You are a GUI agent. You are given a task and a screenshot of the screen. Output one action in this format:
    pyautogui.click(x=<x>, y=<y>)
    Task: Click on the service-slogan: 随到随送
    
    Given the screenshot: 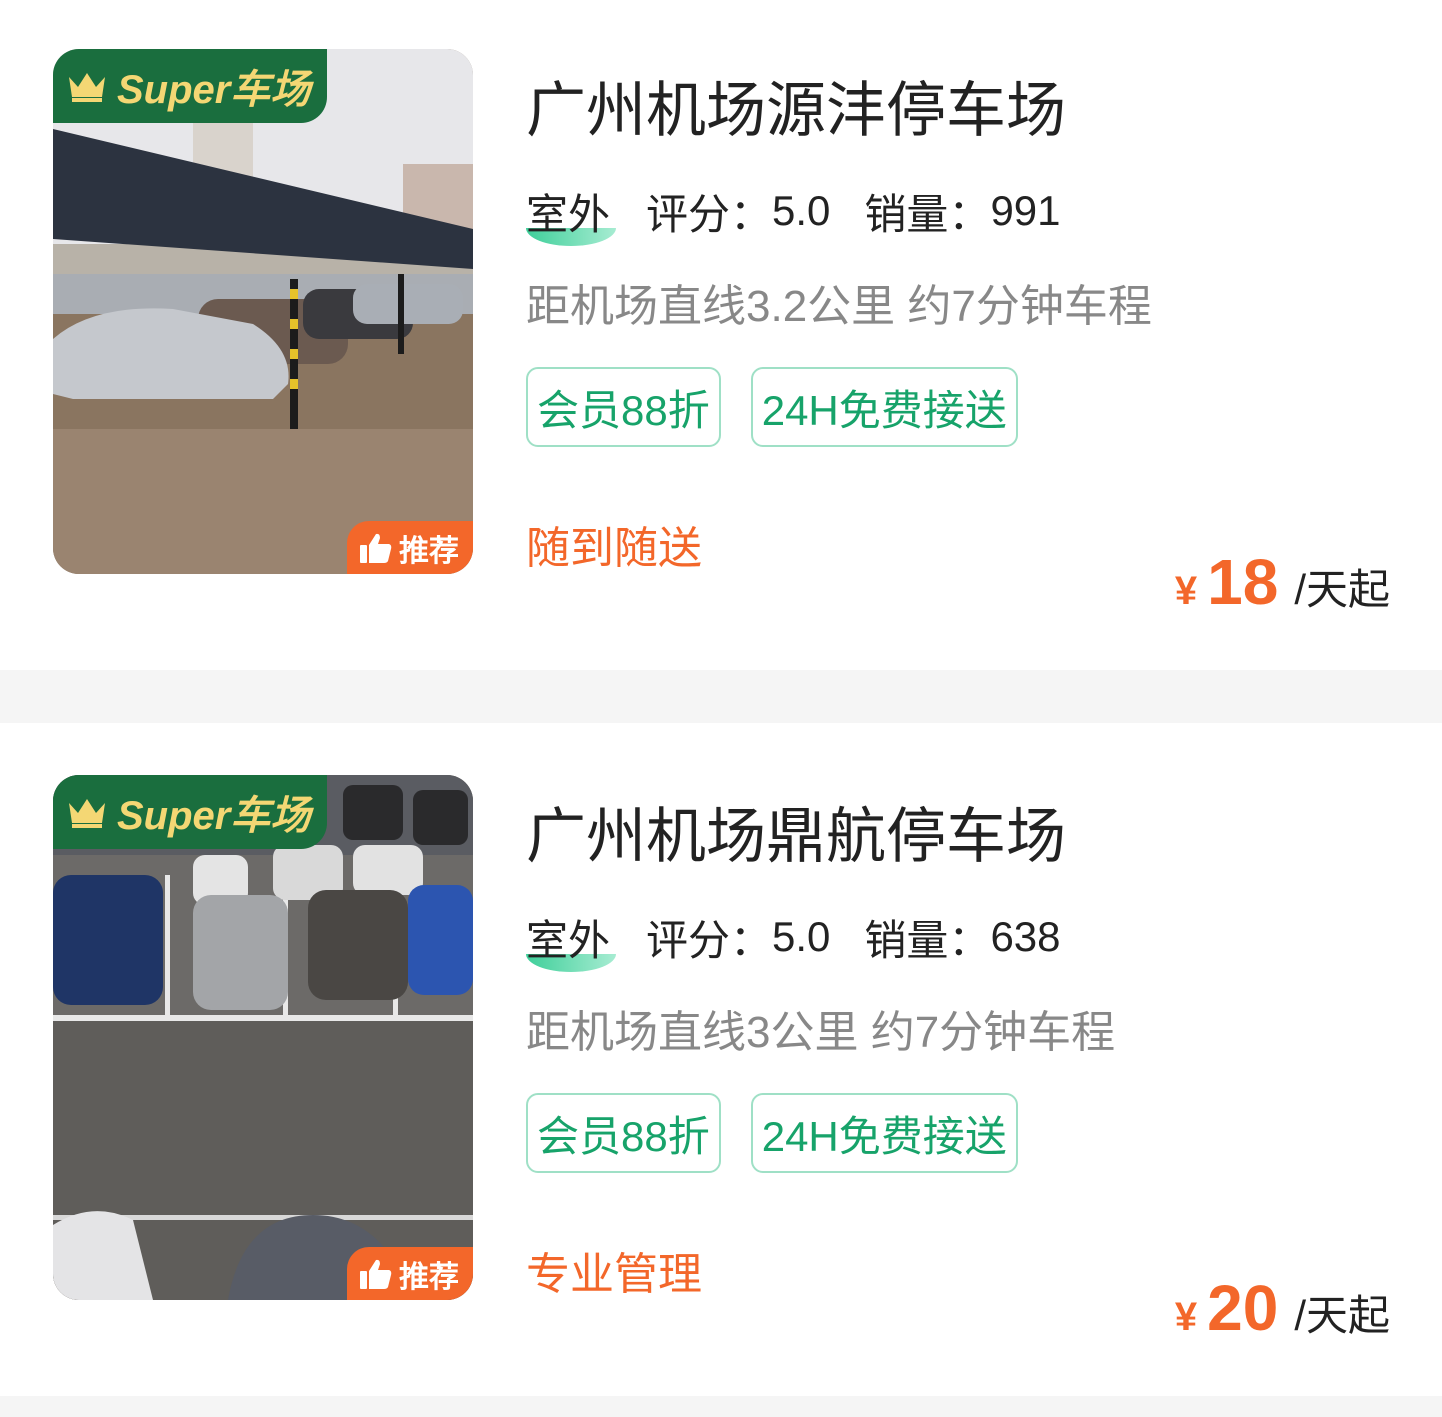 What is the action you would take?
    pyautogui.click(x=614, y=548)
    